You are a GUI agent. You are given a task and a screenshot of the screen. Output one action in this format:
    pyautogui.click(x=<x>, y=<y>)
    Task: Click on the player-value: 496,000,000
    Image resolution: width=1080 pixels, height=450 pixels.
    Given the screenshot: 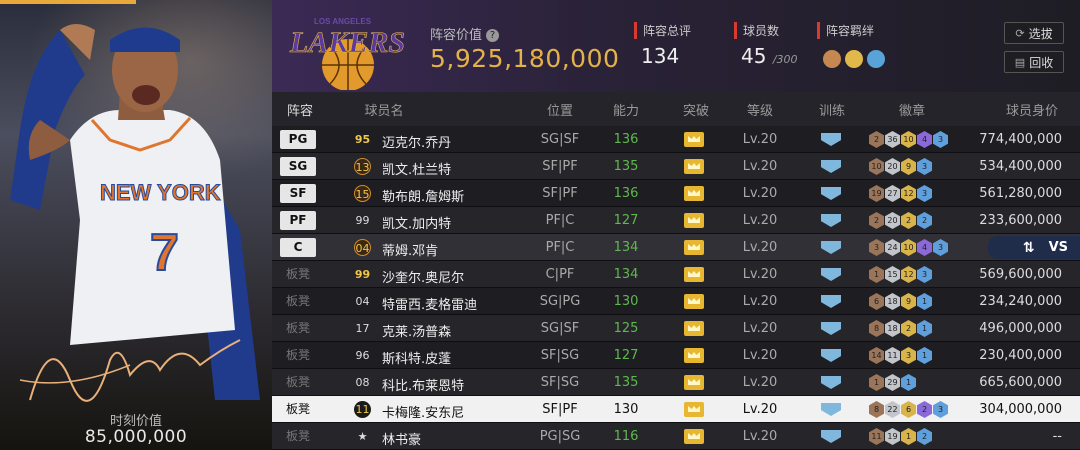 What is the action you would take?
    pyautogui.click(x=1020, y=328)
    